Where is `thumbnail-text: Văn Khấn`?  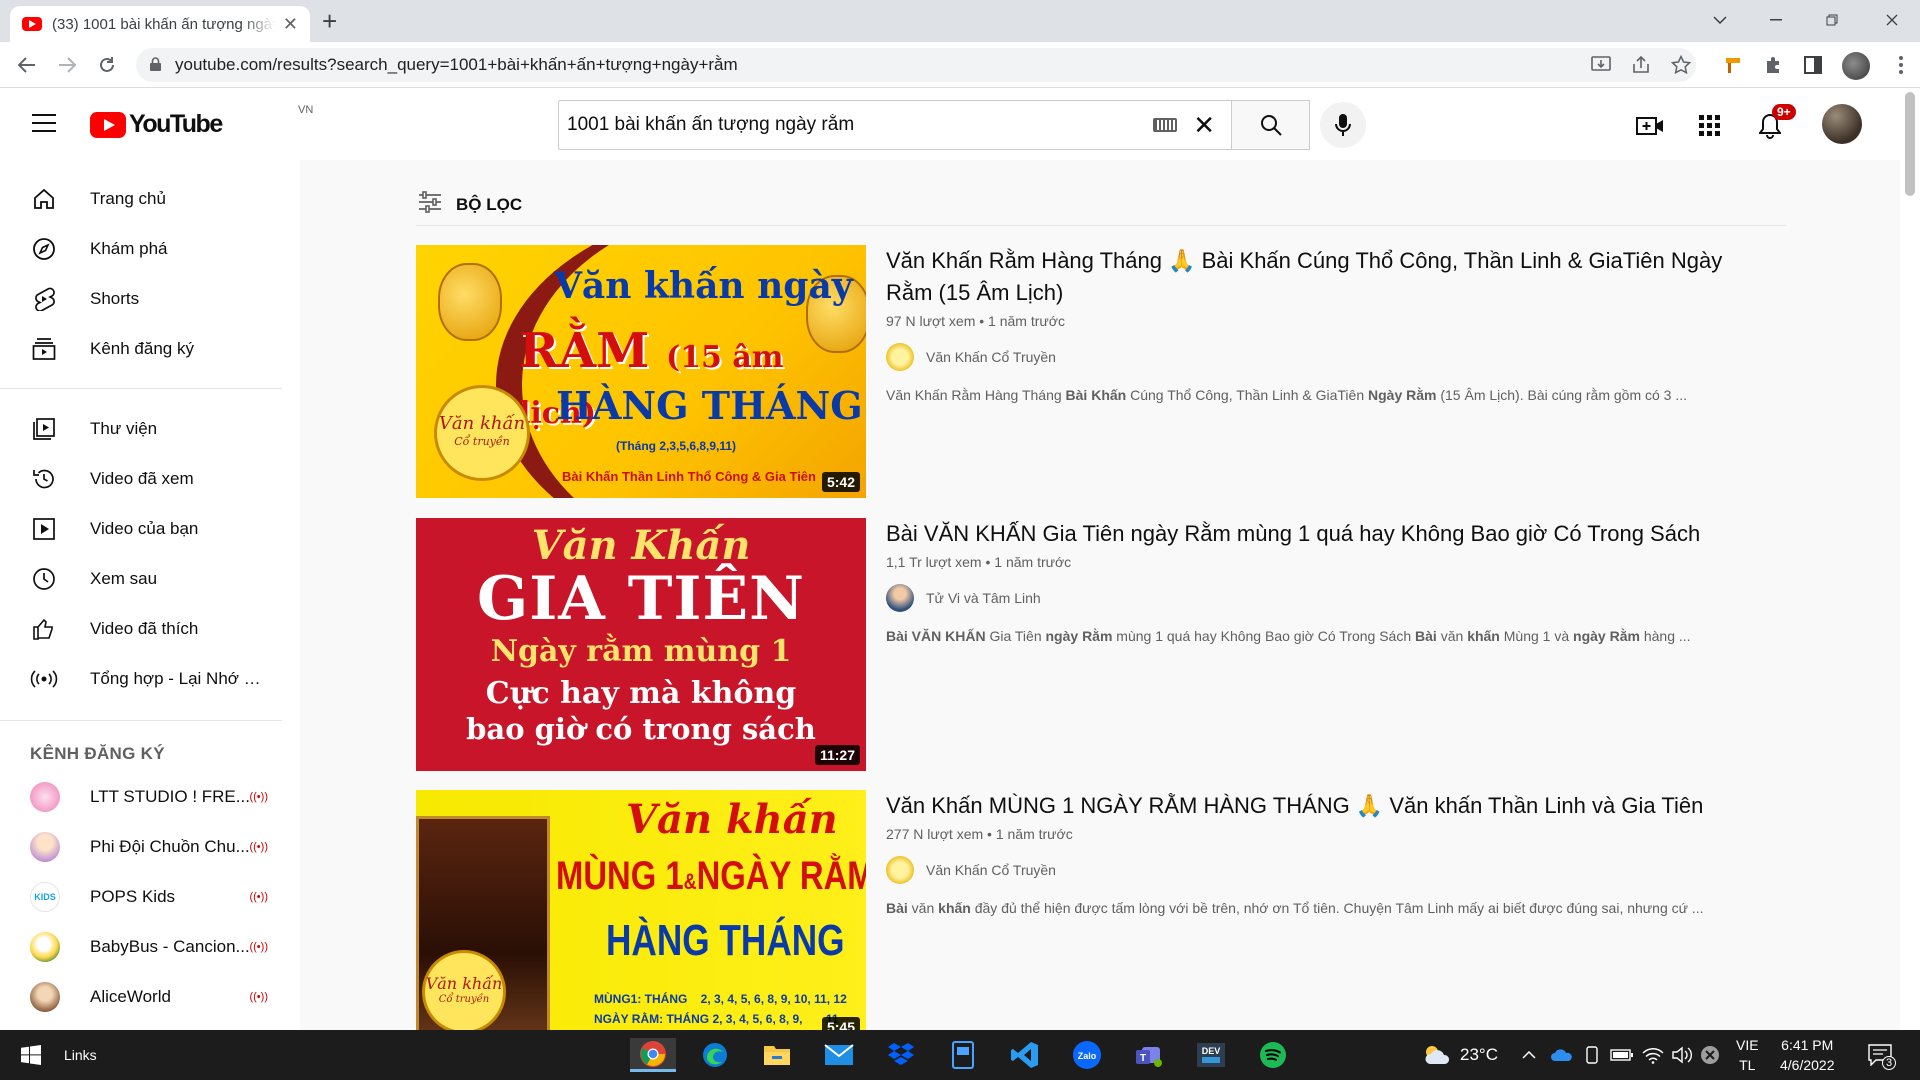
thumbnail-text: Văn Khấn is located at coordinates (641, 545).